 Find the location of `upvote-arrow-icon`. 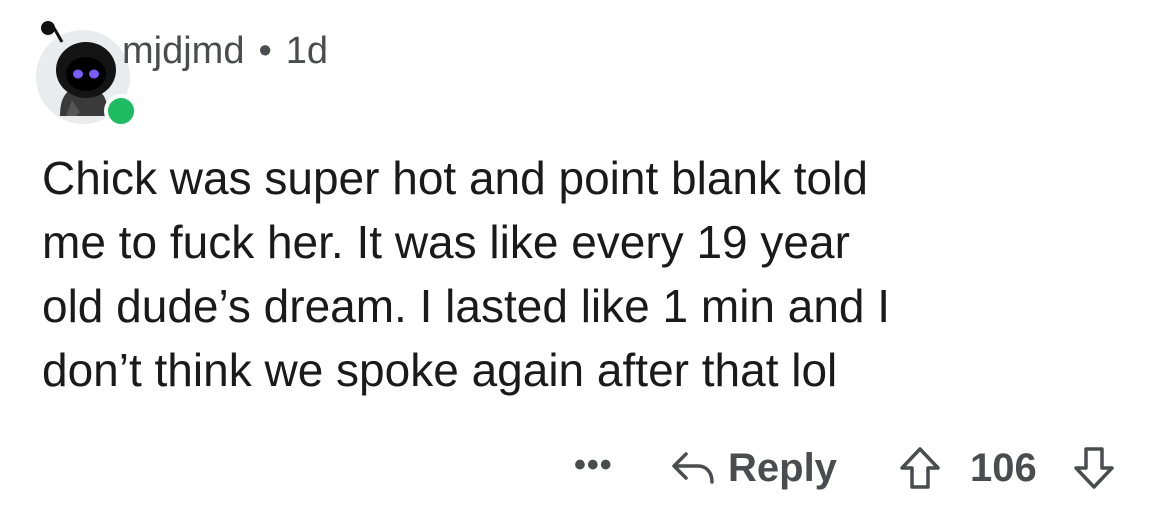

upvote-arrow-icon is located at coordinates (920, 468).